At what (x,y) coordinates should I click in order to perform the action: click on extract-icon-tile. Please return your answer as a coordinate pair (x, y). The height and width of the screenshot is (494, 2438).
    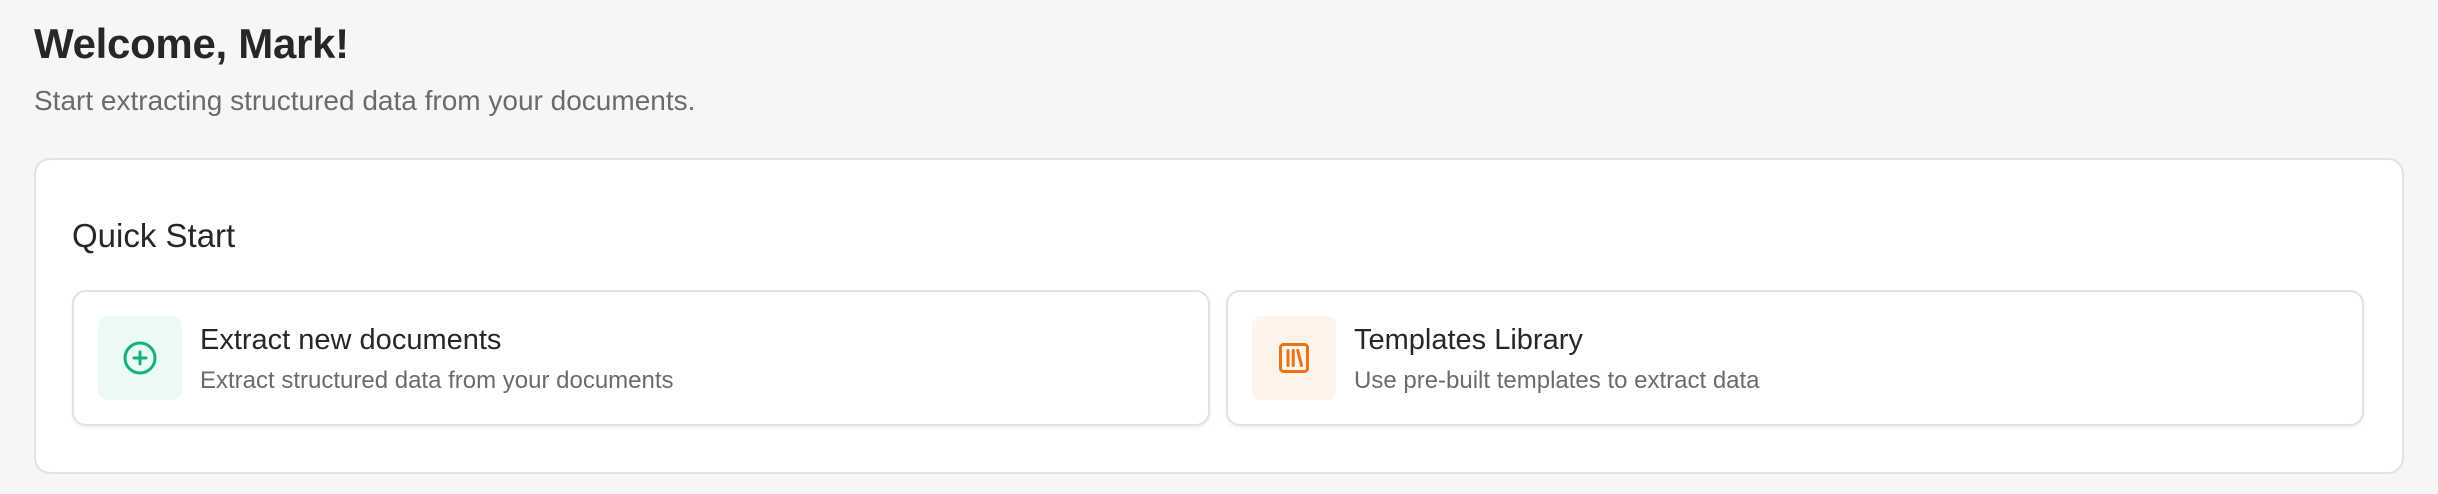
    Looking at the image, I should click on (140, 358).